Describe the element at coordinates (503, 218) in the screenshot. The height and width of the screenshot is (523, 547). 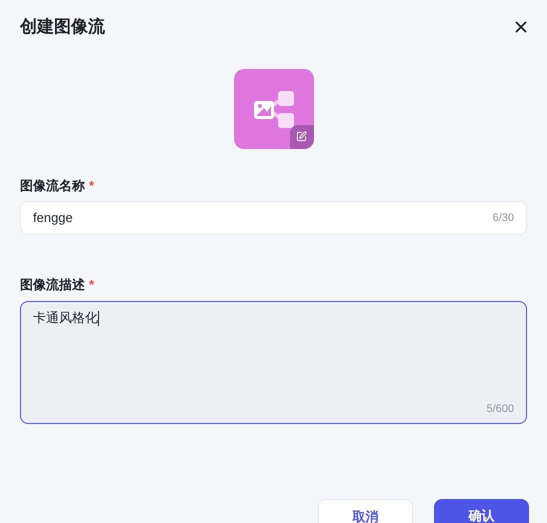
I see `character-counter: 6/30` at that location.